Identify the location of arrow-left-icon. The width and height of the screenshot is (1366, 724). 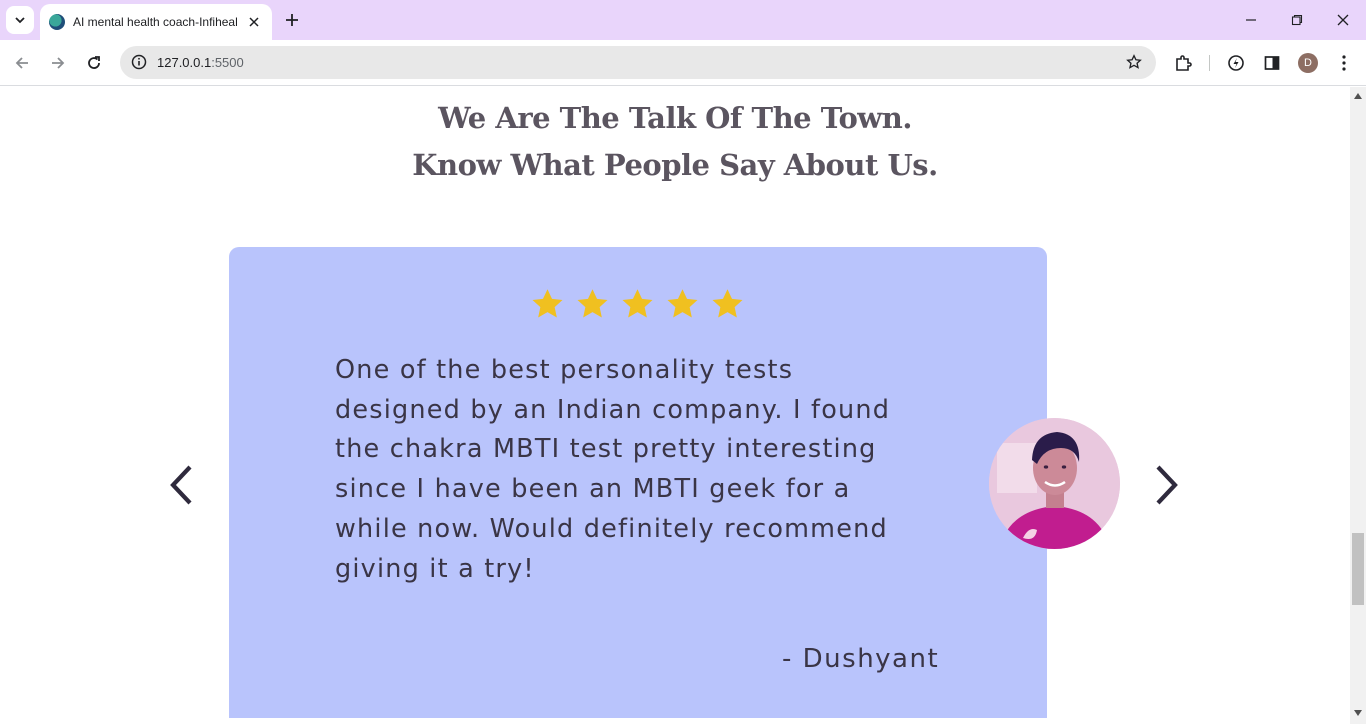
(21, 63).